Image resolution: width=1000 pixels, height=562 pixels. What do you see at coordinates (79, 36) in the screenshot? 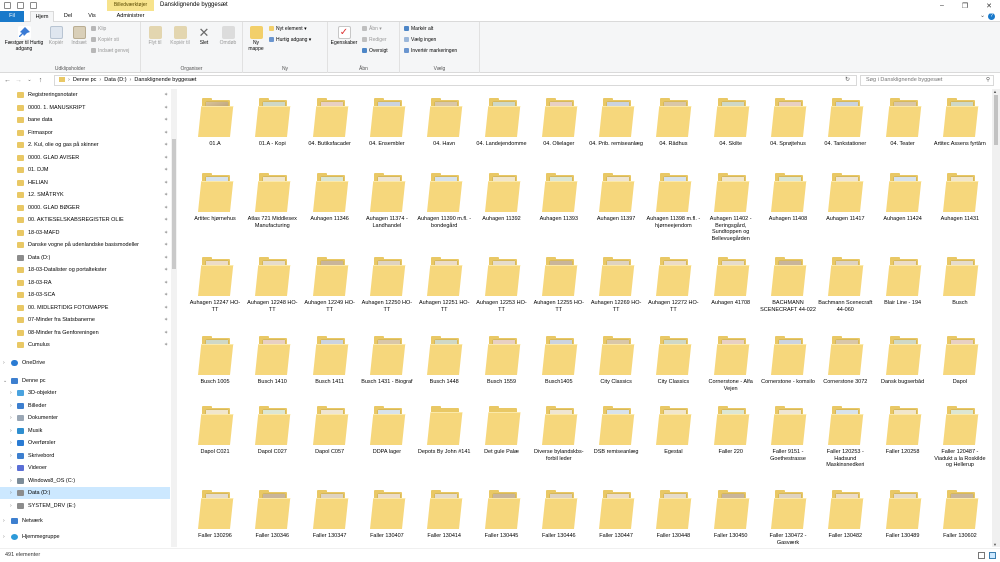
I see `paste-button: Indsæt` at bounding box center [79, 36].